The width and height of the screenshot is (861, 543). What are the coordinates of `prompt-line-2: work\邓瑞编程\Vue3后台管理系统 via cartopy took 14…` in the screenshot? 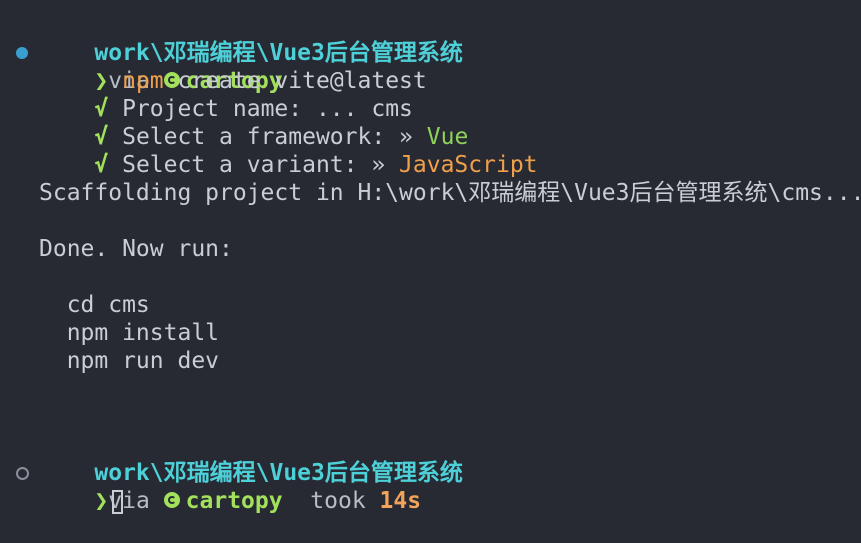 It's located at (250, 472).